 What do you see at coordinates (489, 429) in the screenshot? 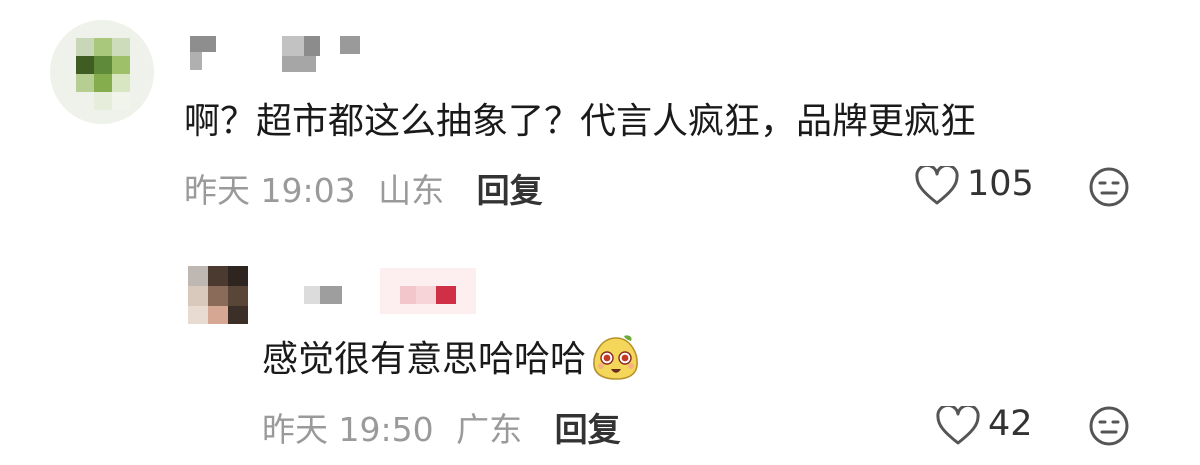
I see `comment-location: 广东` at bounding box center [489, 429].